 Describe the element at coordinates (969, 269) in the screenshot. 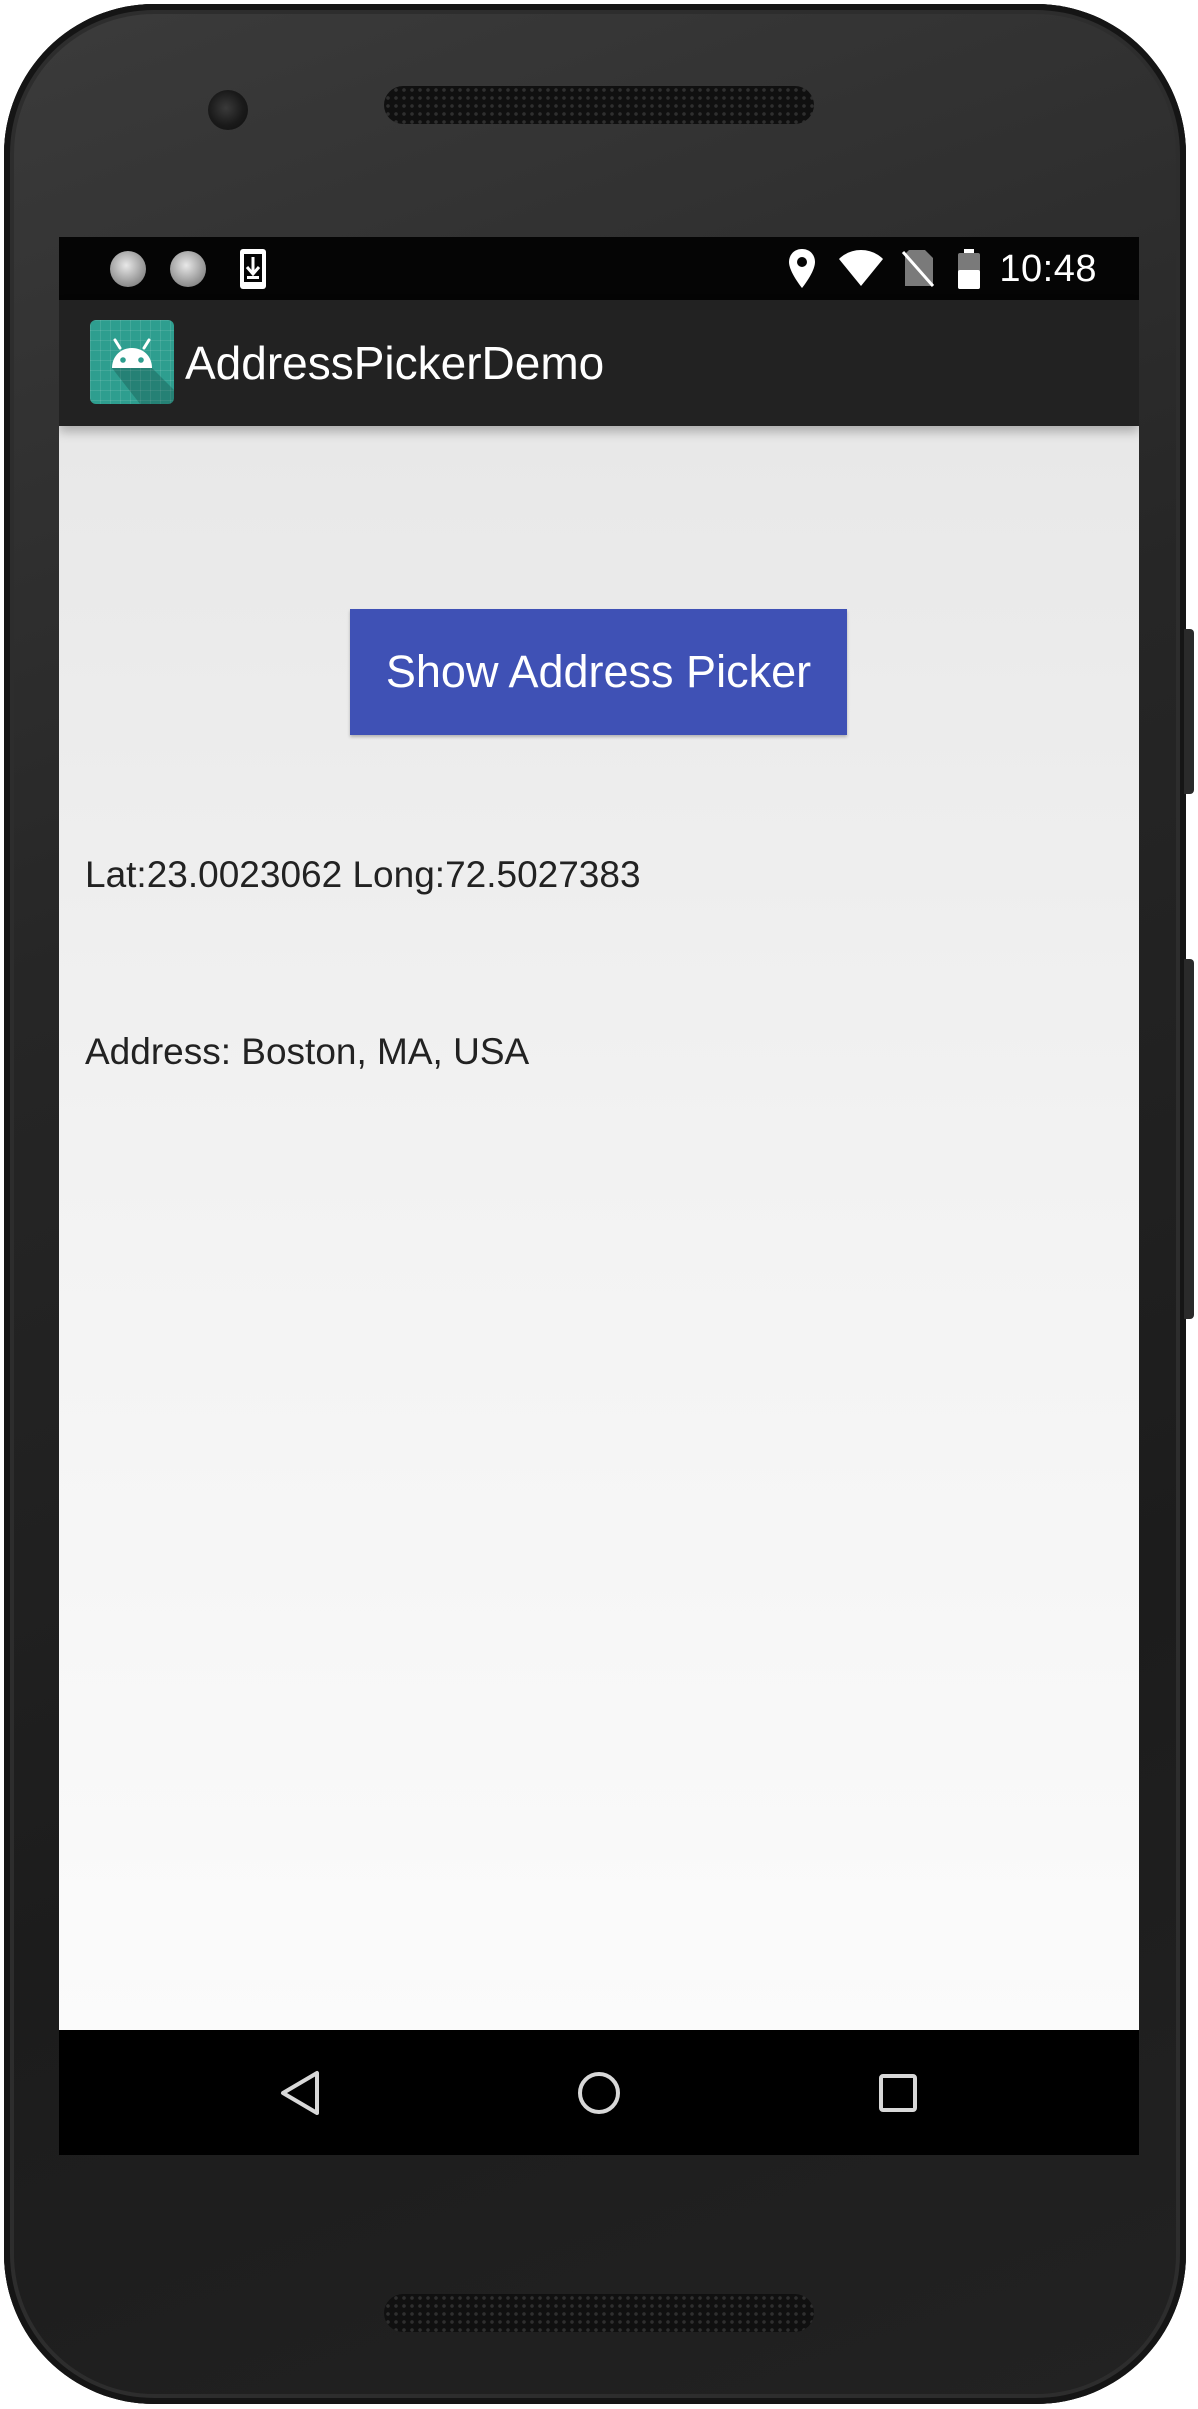

I see `battery-icon` at that location.